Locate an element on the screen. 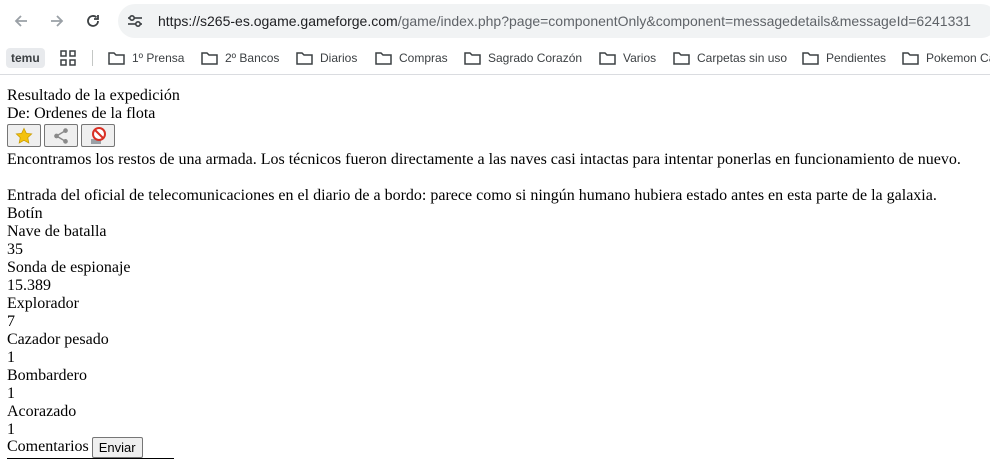 This screenshot has width=990, height=460. favorite-button is located at coordinates (24, 135).